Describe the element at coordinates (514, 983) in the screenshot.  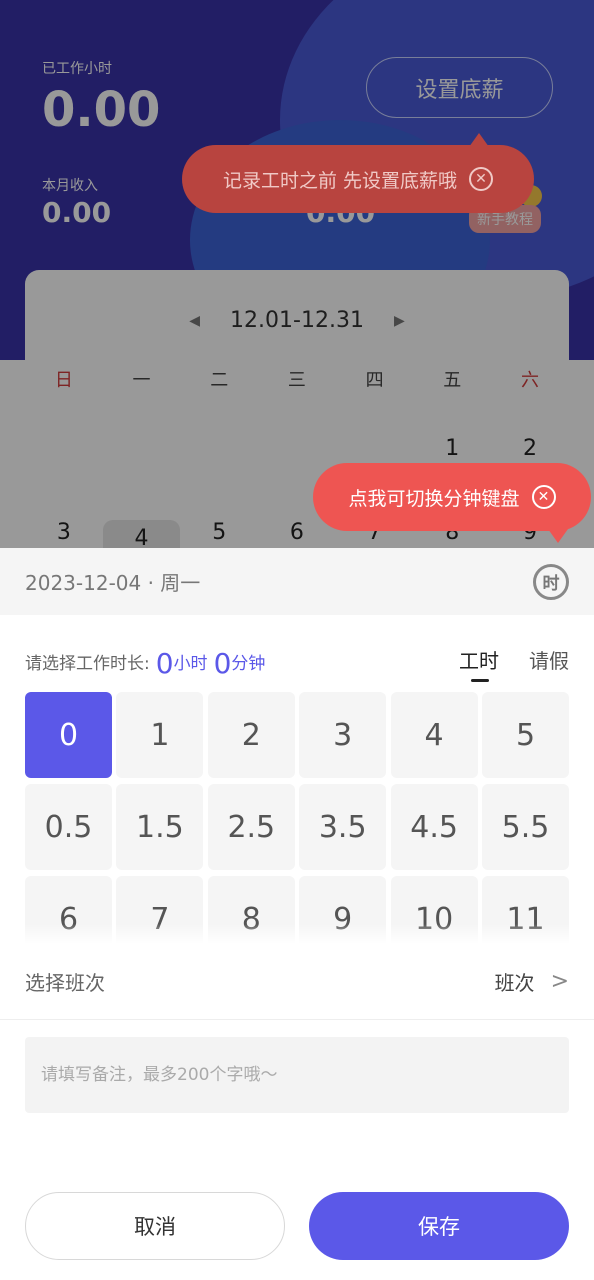
I see `shift-value: 班次` at that location.